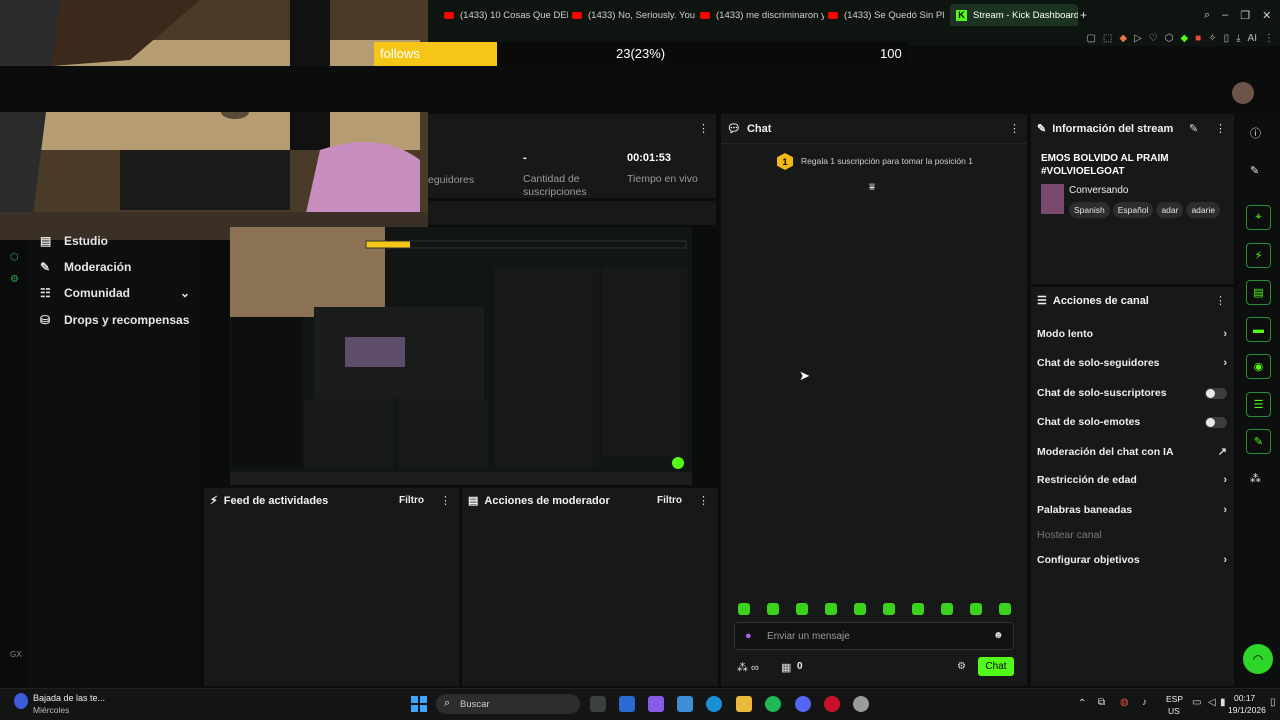  What do you see at coordinates (1144, 702) in the screenshot?
I see `microphone-icon: ♪` at bounding box center [1144, 702].